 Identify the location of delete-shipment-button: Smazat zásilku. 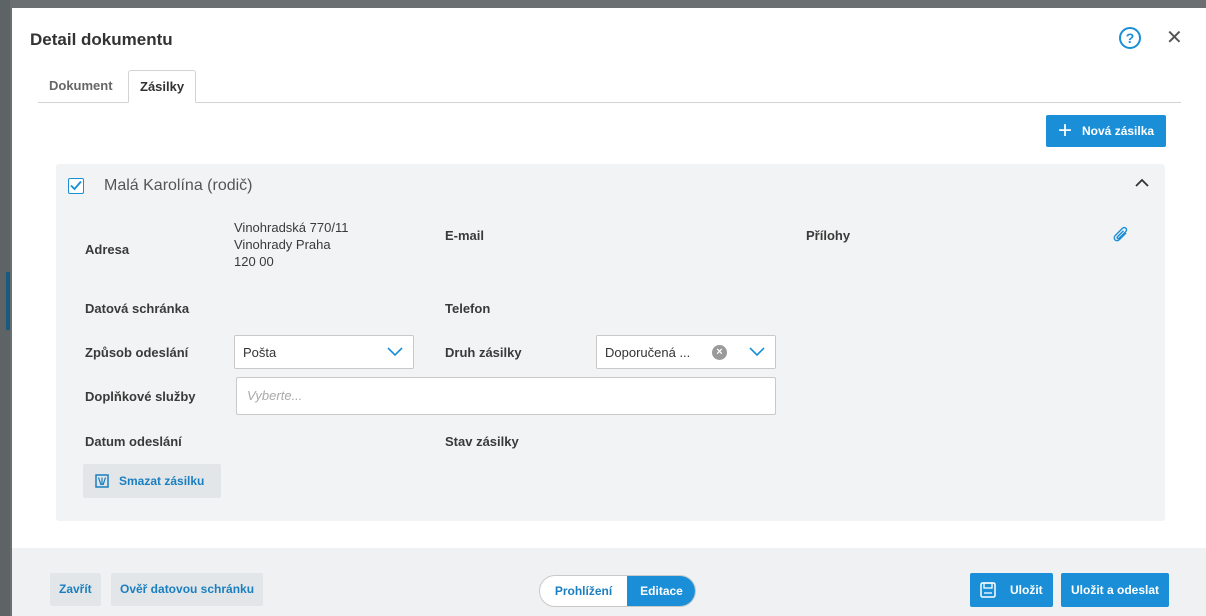
(152, 481).